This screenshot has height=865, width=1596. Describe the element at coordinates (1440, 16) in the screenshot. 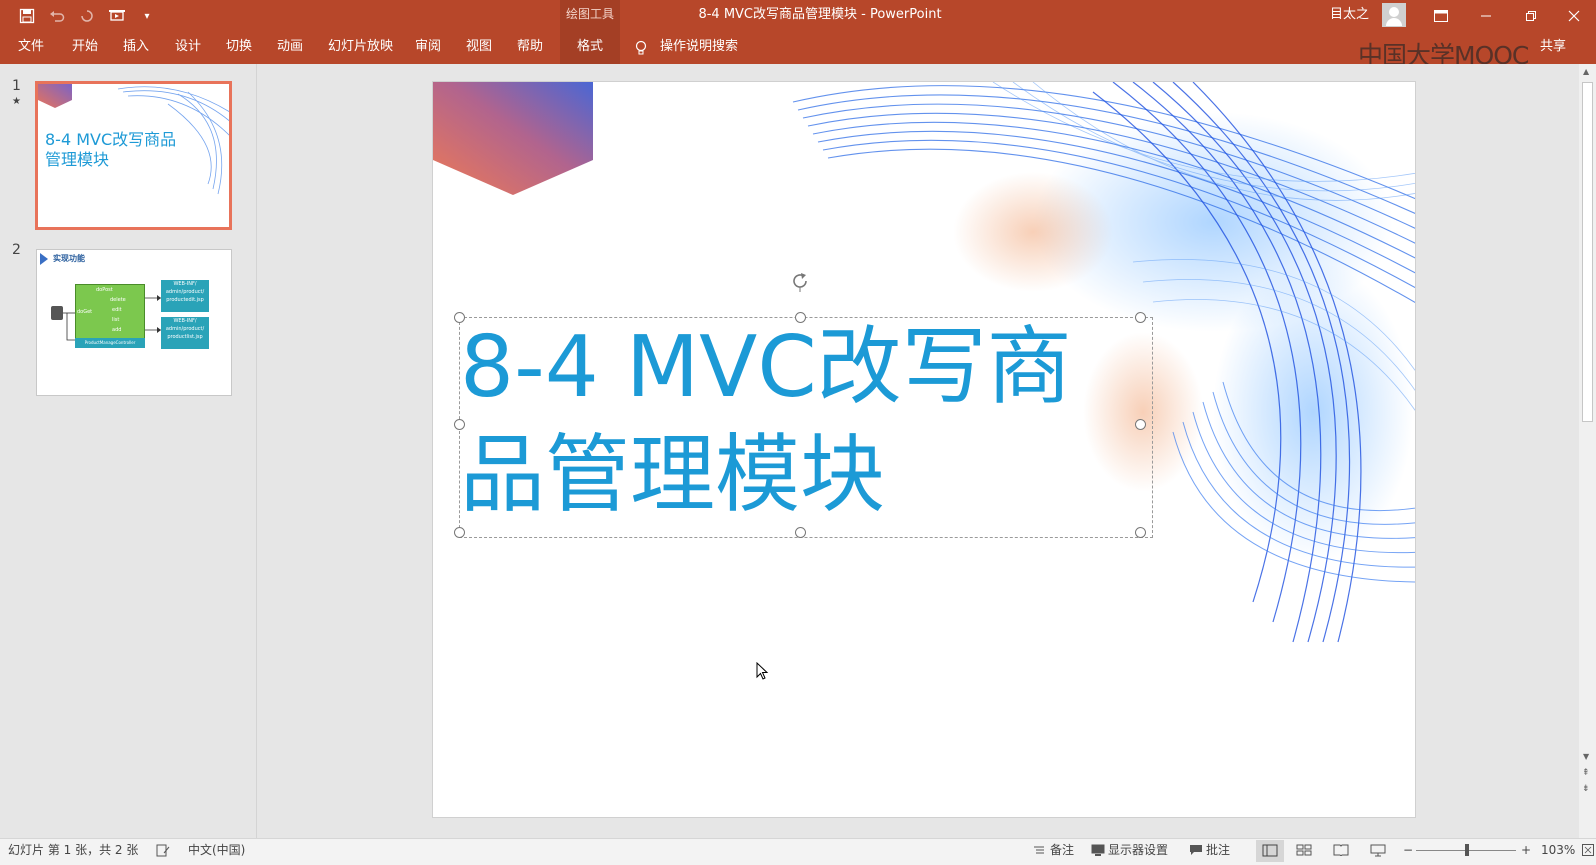

I see `ribbon-display-icon` at that location.